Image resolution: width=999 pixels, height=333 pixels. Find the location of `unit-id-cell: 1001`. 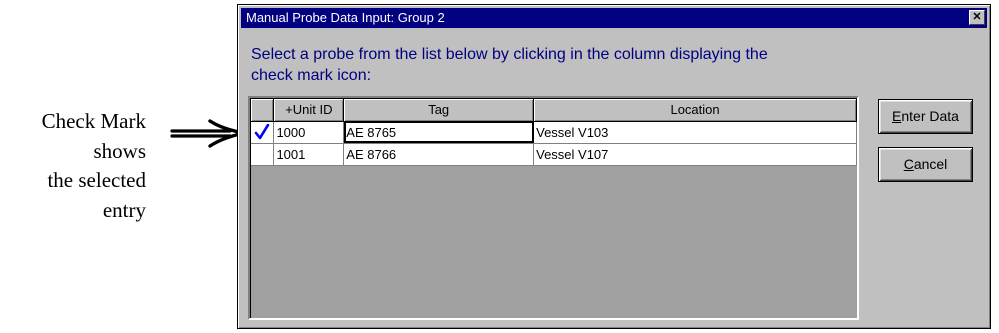

unit-id-cell: 1001 is located at coordinates (309, 154).